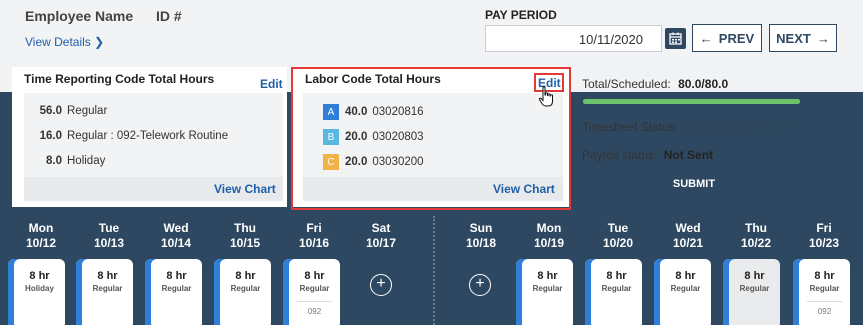  Describe the element at coordinates (331, 162) in the screenshot. I see `labor-badge: C` at that location.